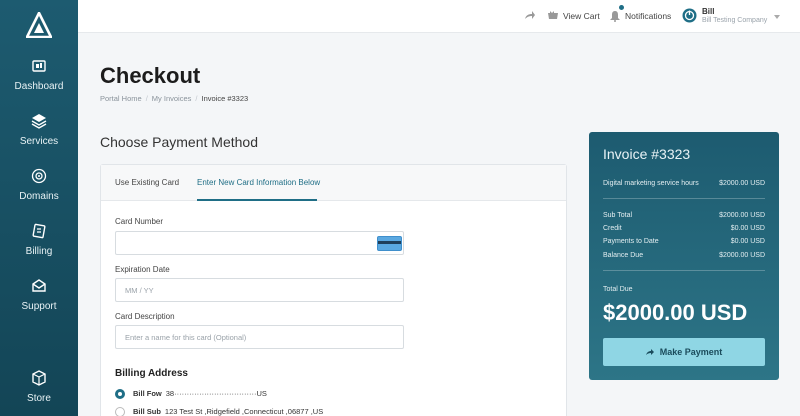 This screenshot has width=800, height=416. Describe the element at coordinates (186, 337) in the screenshot. I see `card-description-placeholder: Enter a name for this card (Optional)` at that location.